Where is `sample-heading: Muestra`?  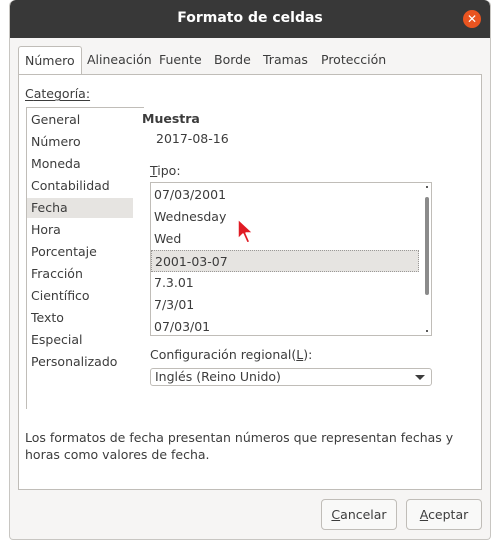
sample-heading: Muestra is located at coordinates (171, 118).